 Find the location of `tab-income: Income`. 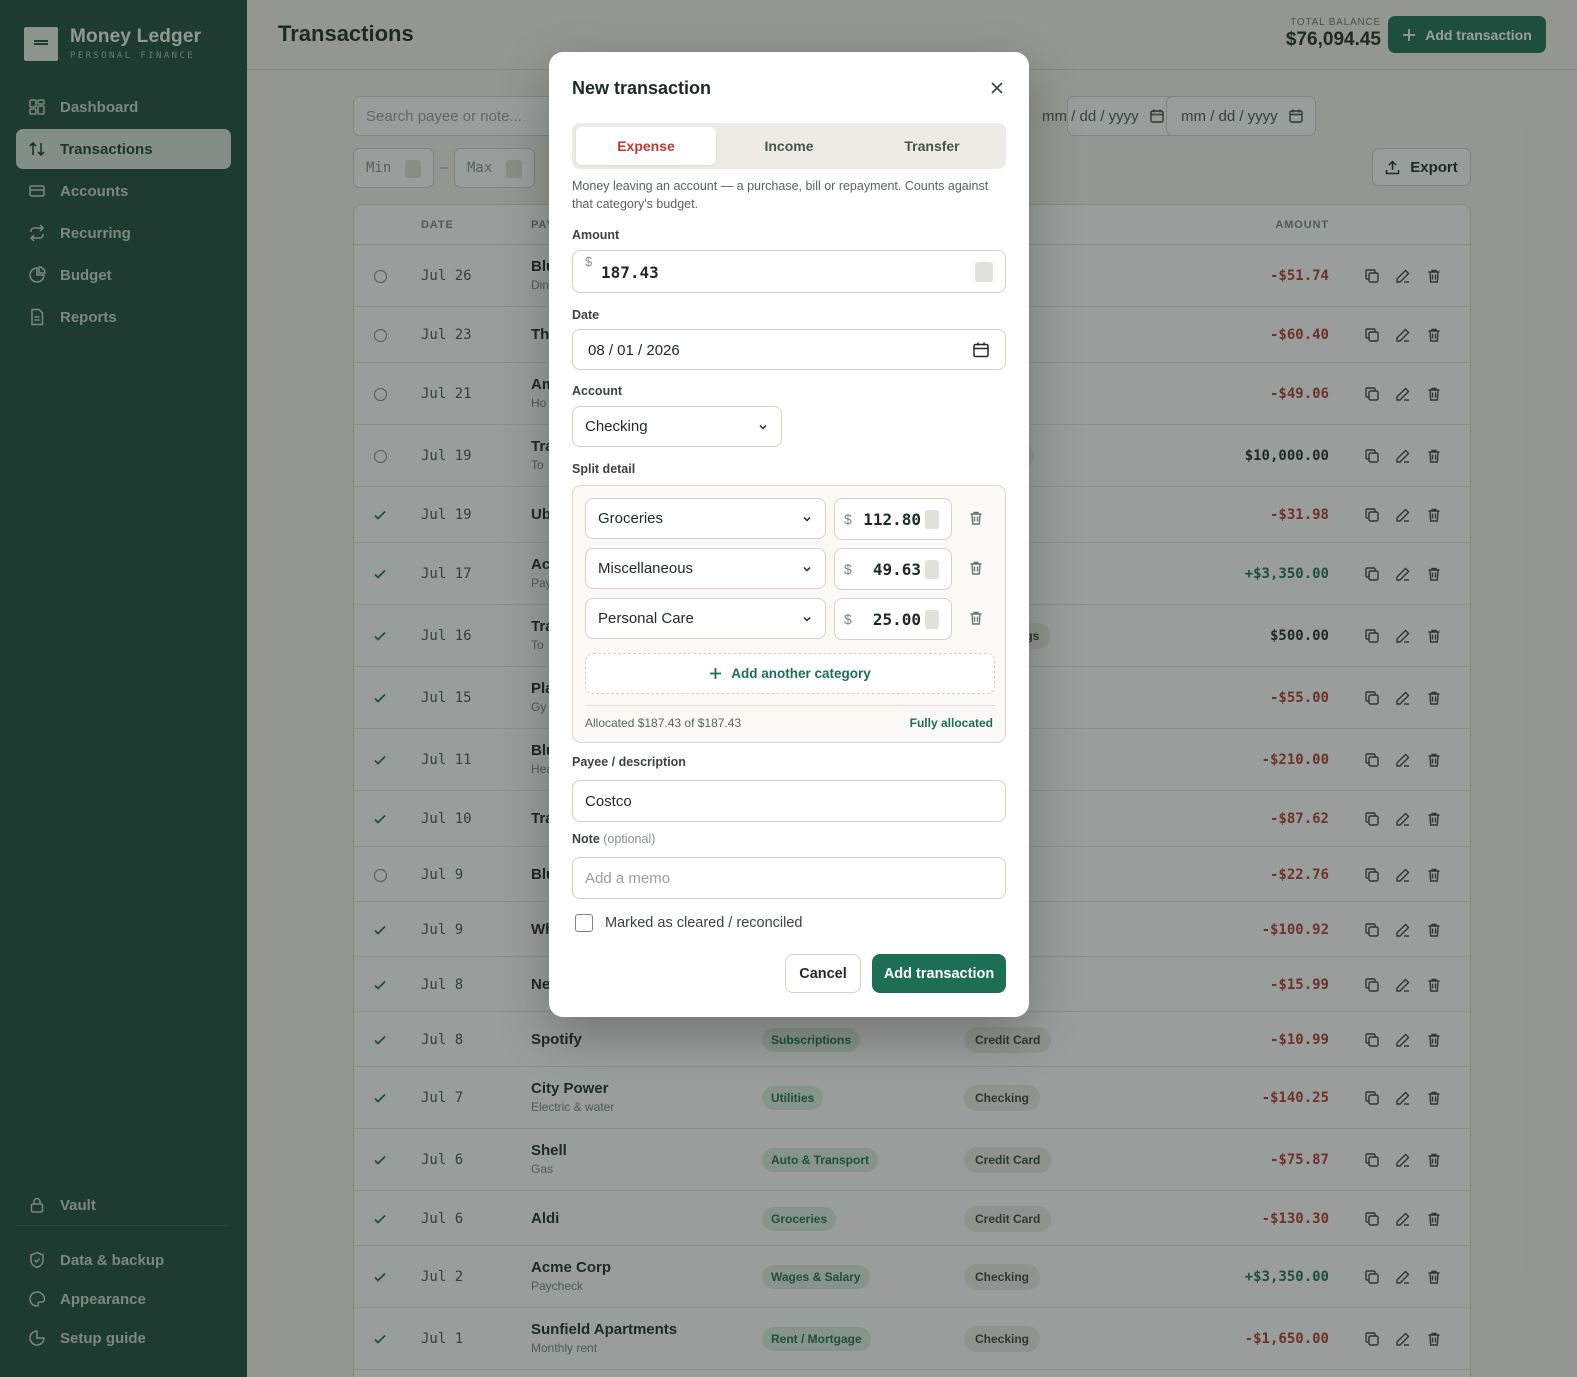

tab-income: Income is located at coordinates (789, 146).